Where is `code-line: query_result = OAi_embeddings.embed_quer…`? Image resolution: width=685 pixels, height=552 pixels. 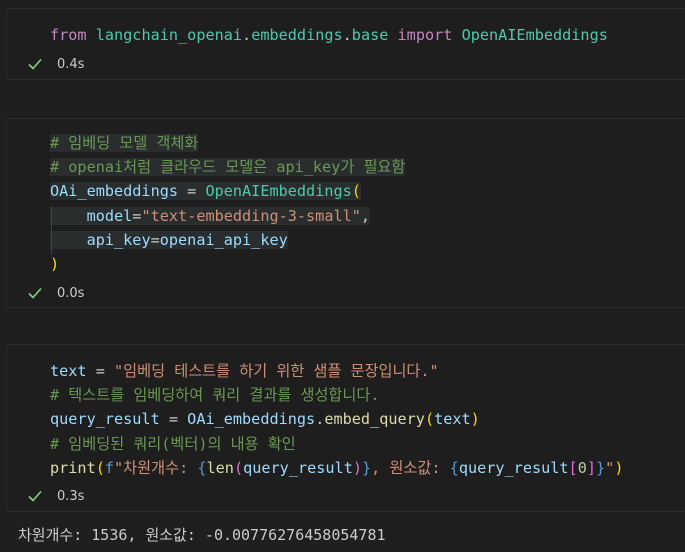
code-line: query_result = OAi_embeddings.embed_quer… is located at coordinates (336, 419).